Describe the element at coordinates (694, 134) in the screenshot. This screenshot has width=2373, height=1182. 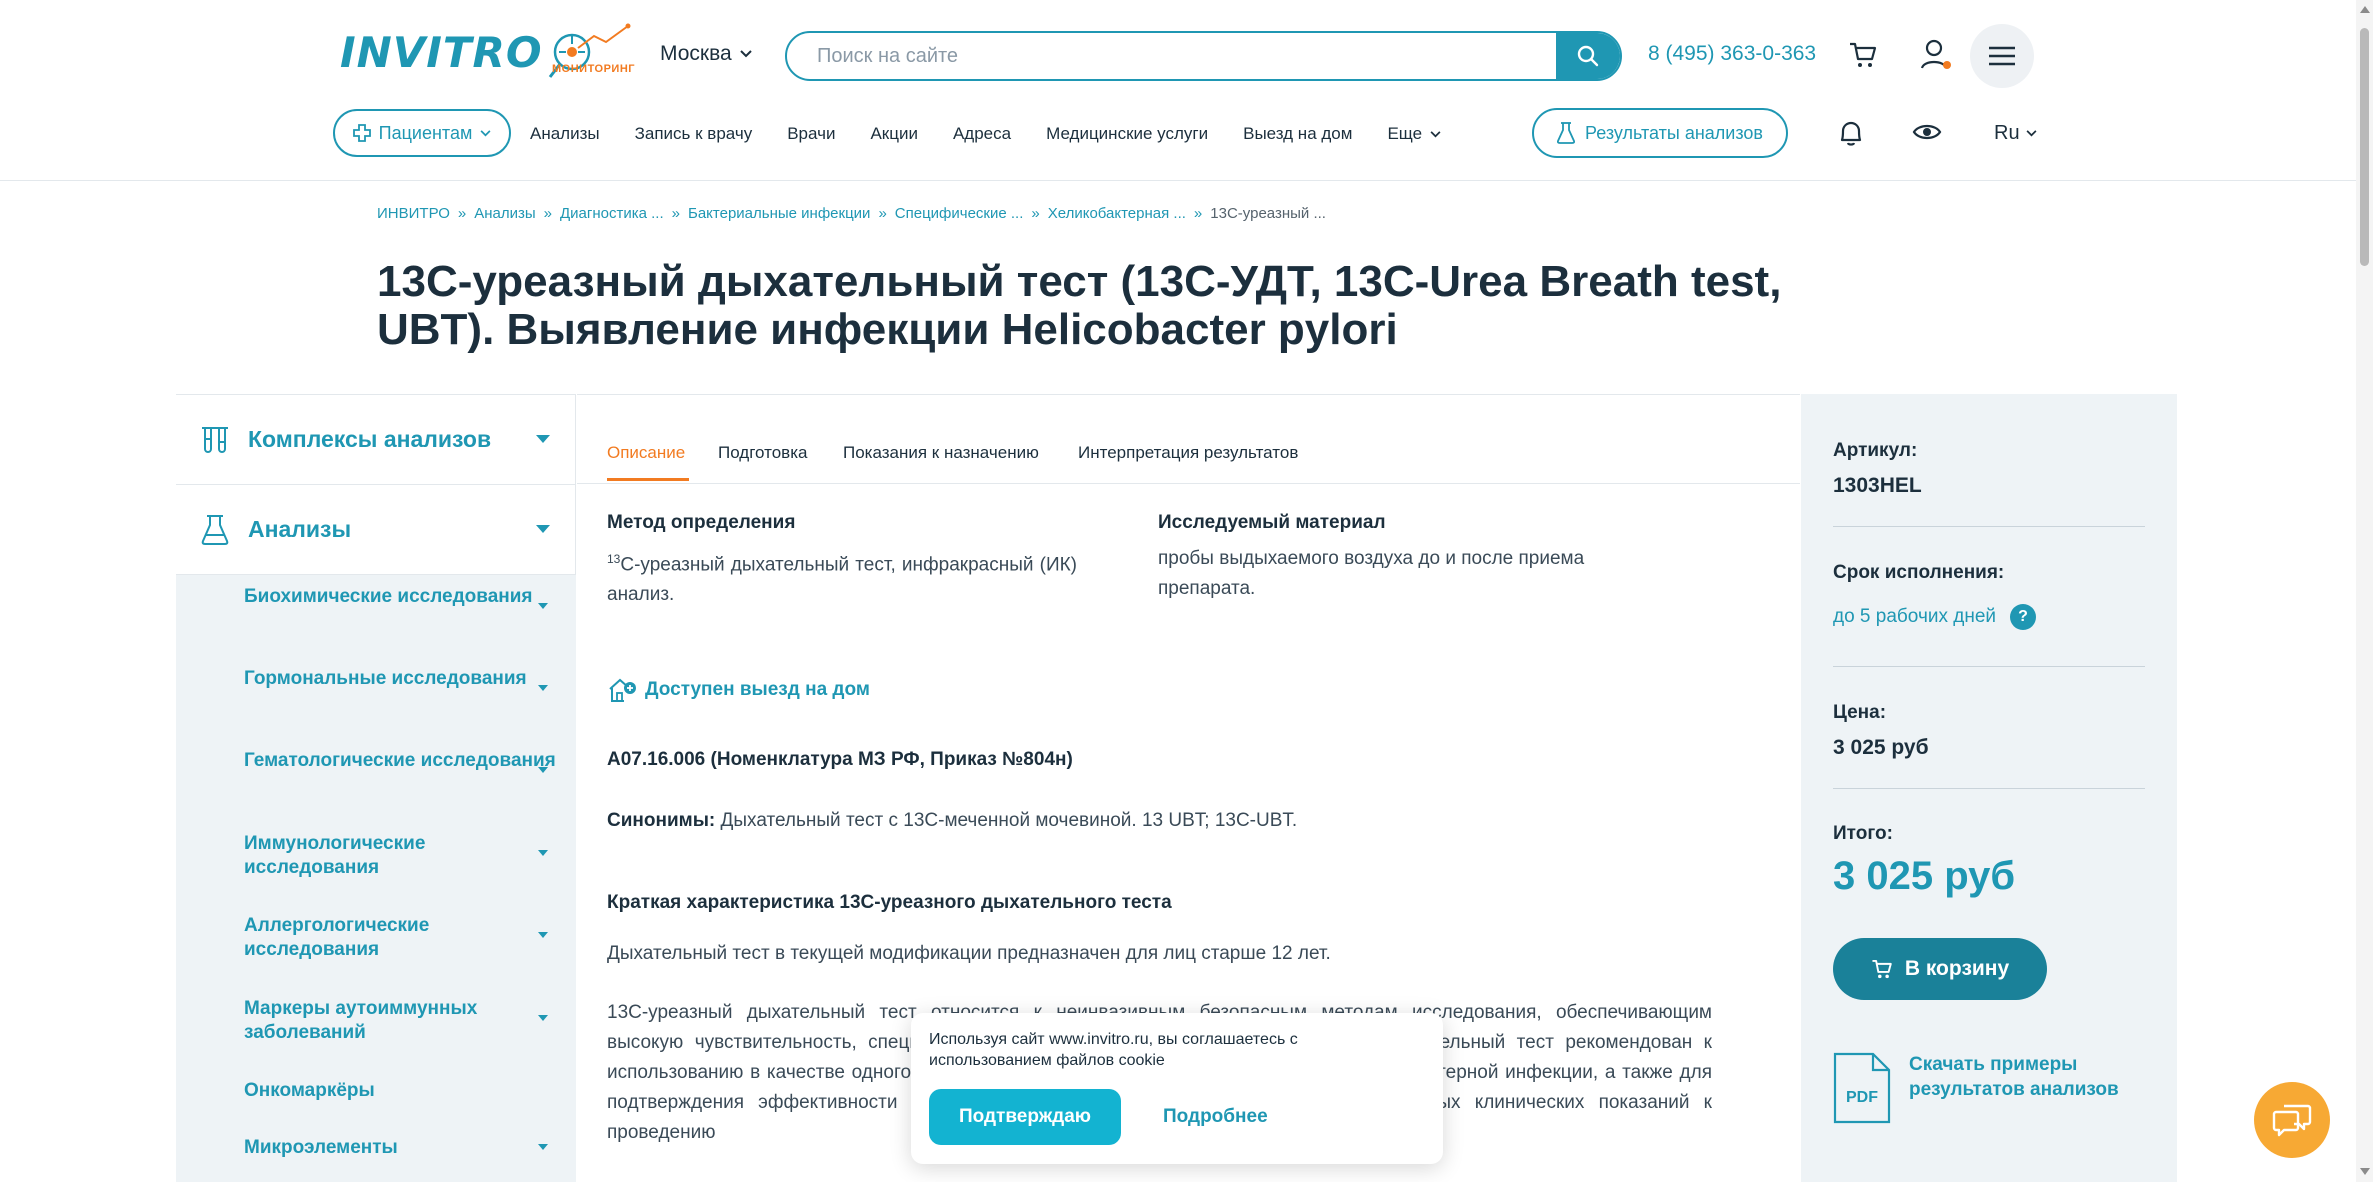
I see `nav-item-doctor-appointment: Запись к врачу` at that location.